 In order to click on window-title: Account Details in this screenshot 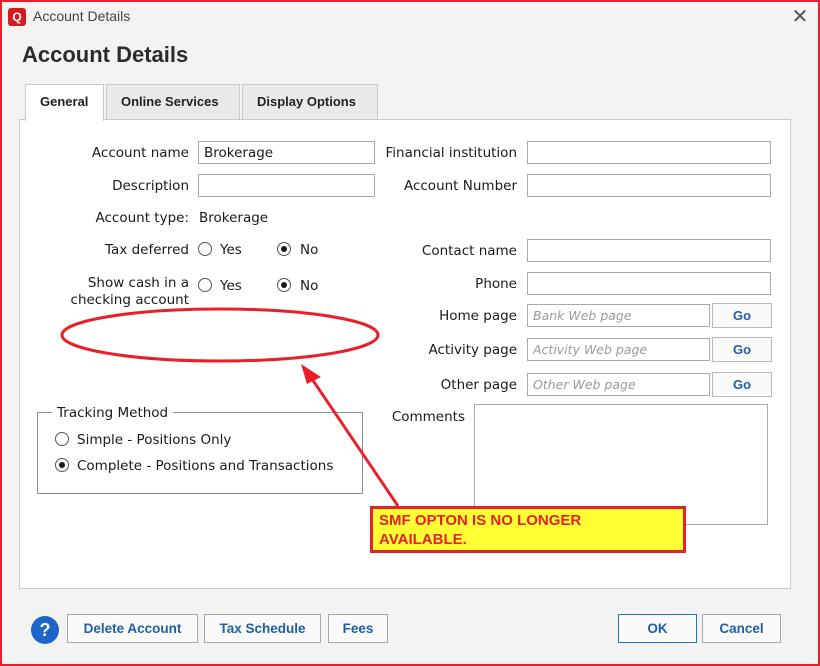, I will do `click(82, 16)`.